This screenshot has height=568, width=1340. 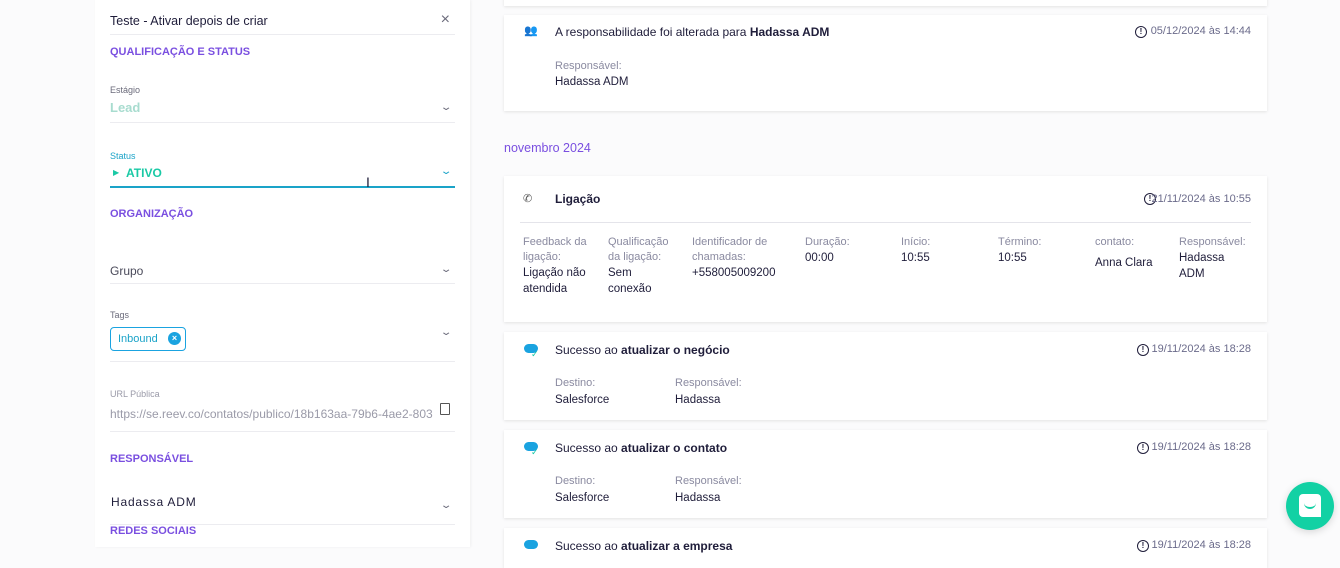 I want to click on tags-label: Tags, so click(x=120, y=315).